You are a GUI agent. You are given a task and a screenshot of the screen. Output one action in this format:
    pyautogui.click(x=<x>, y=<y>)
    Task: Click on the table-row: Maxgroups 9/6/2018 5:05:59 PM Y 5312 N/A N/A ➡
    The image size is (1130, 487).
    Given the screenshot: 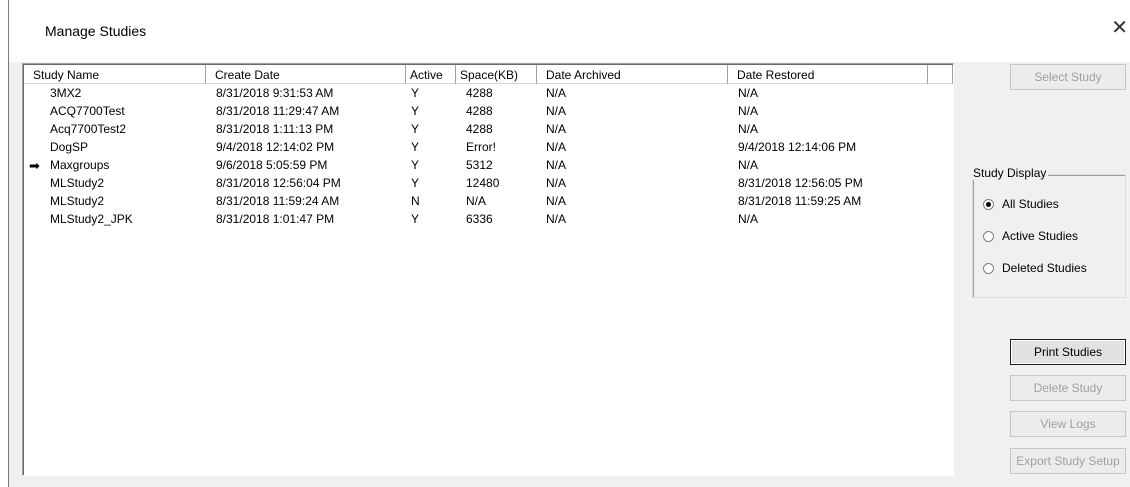 What is the action you would take?
    pyautogui.click(x=476, y=167)
    